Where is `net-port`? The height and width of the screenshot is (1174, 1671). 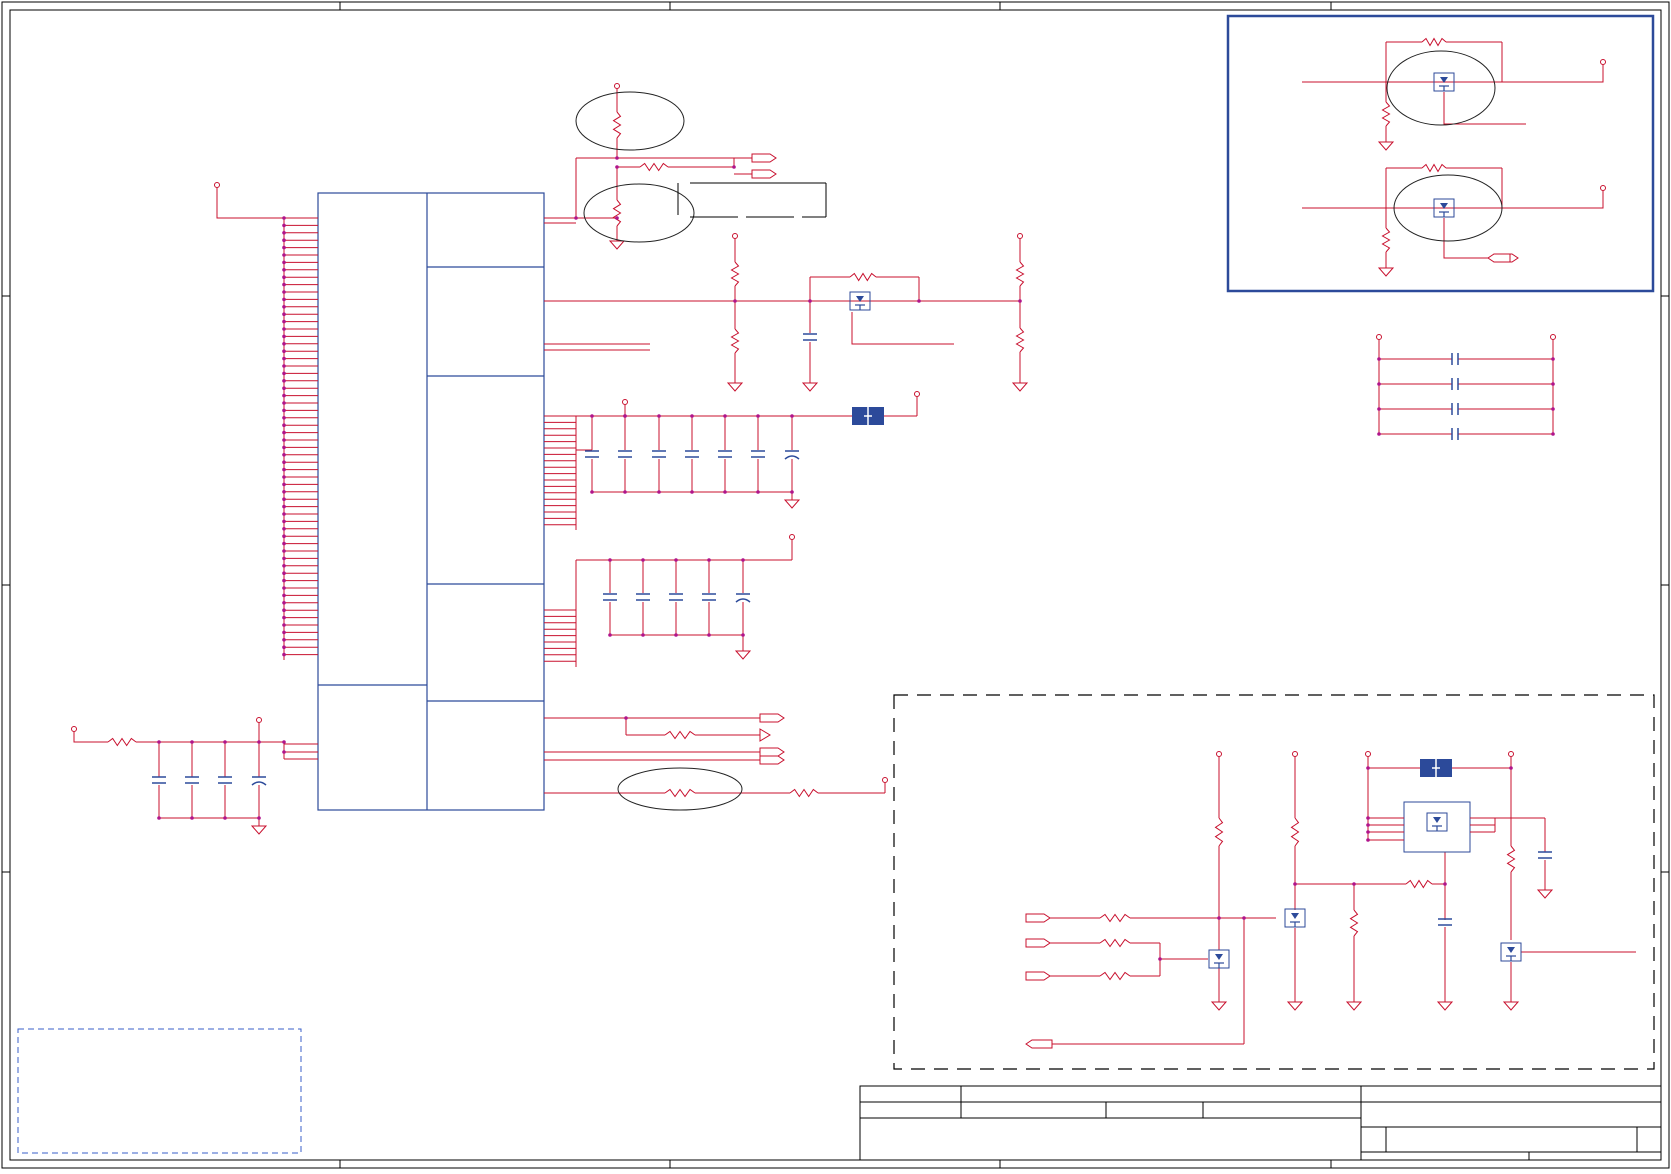 net-port is located at coordinates (1039, 1044).